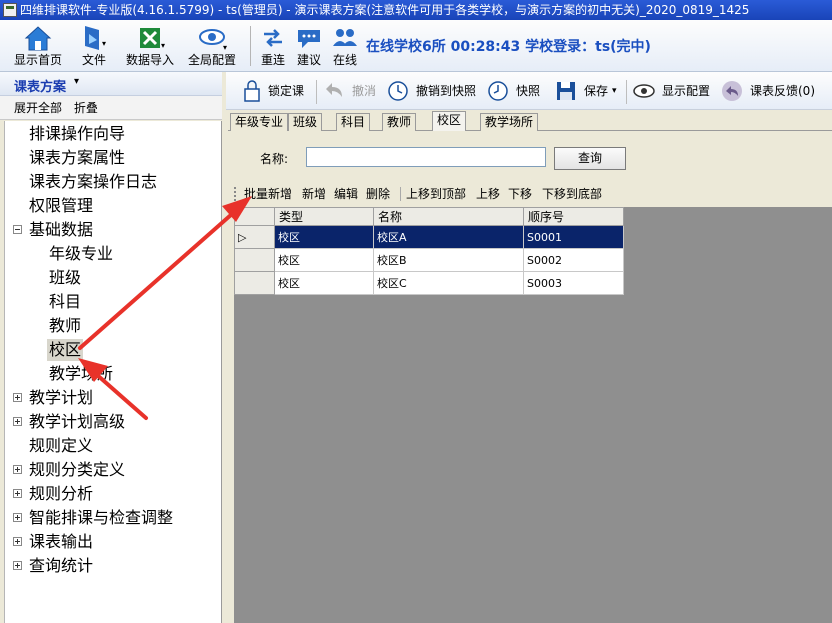  What do you see at coordinates (65, 326) in the screenshot?
I see `tree-item-teacher: 教师` at bounding box center [65, 326].